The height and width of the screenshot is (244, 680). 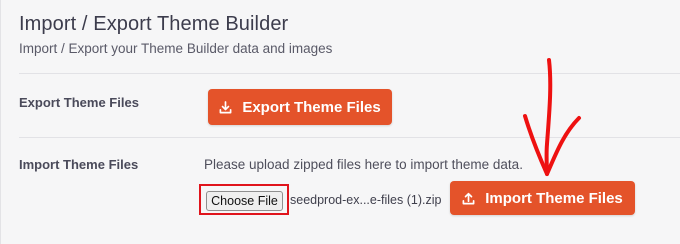 What do you see at coordinates (244, 201) in the screenshot?
I see `choose-file-button: Choose File` at bounding box center [244, 201].